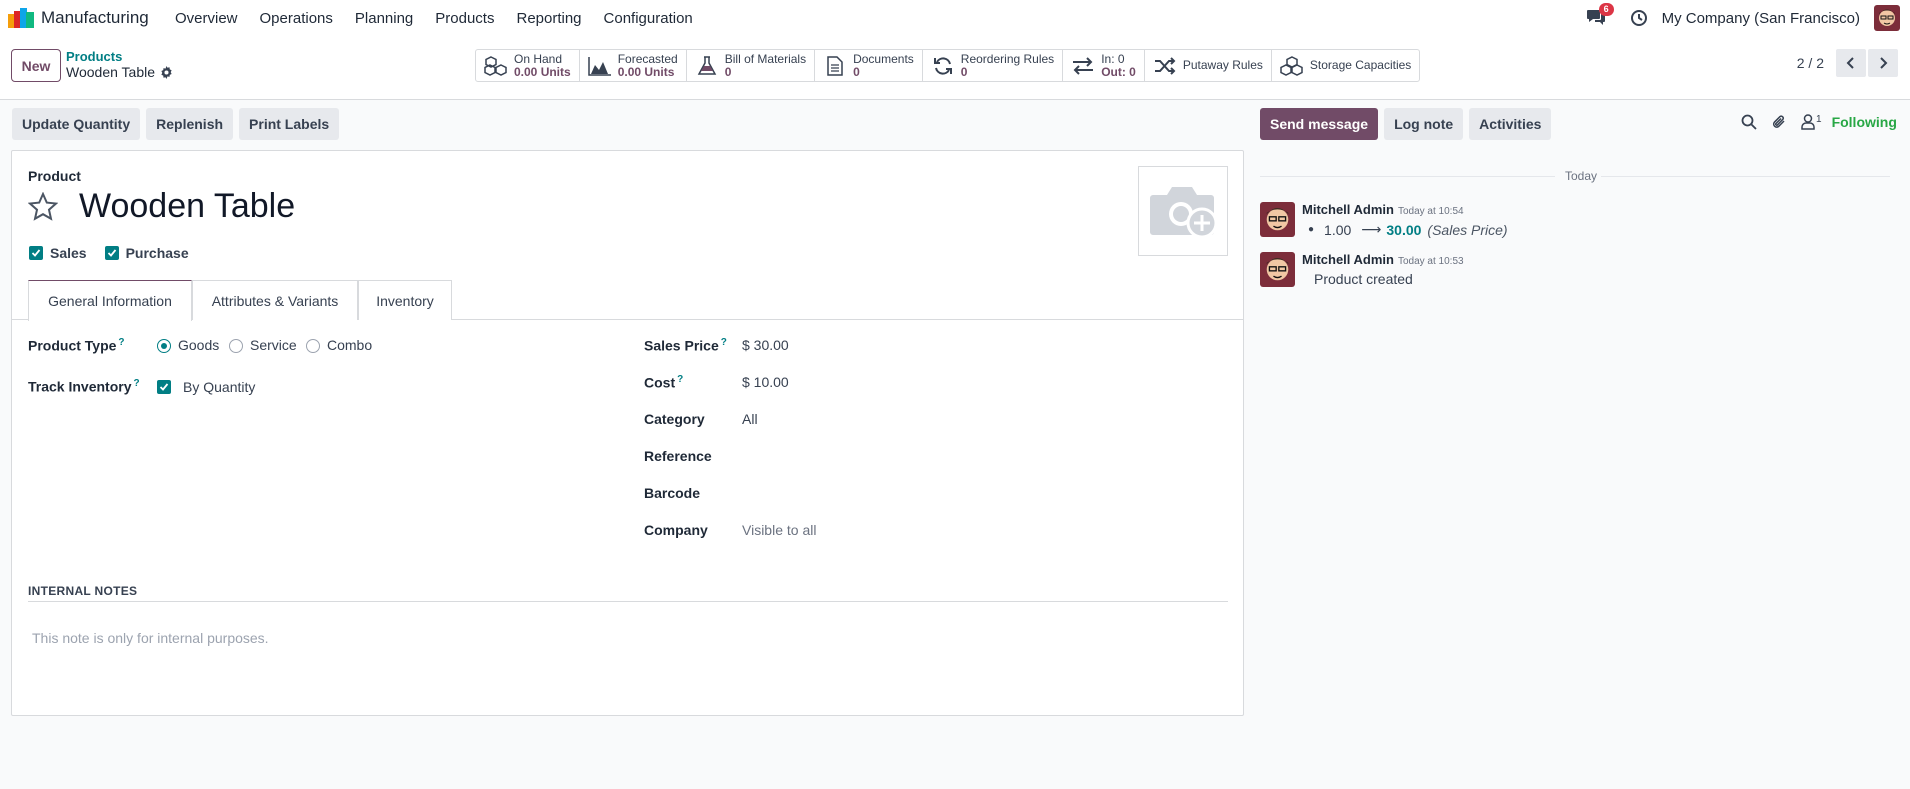 The width and height of the screenshot is (1910, 789). I want to click on area-chart-icon, so click(599, 66).